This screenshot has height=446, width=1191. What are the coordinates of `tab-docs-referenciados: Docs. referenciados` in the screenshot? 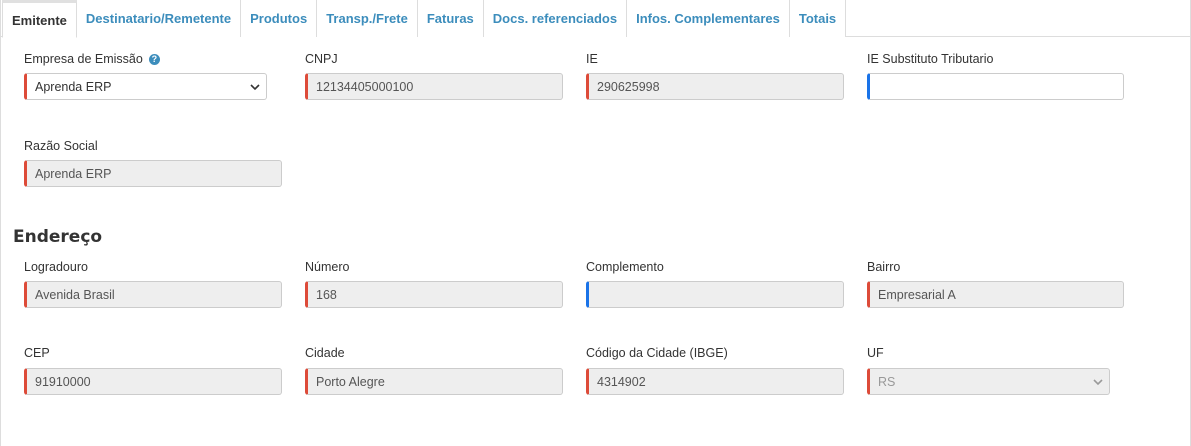 It's located at (555, 18).